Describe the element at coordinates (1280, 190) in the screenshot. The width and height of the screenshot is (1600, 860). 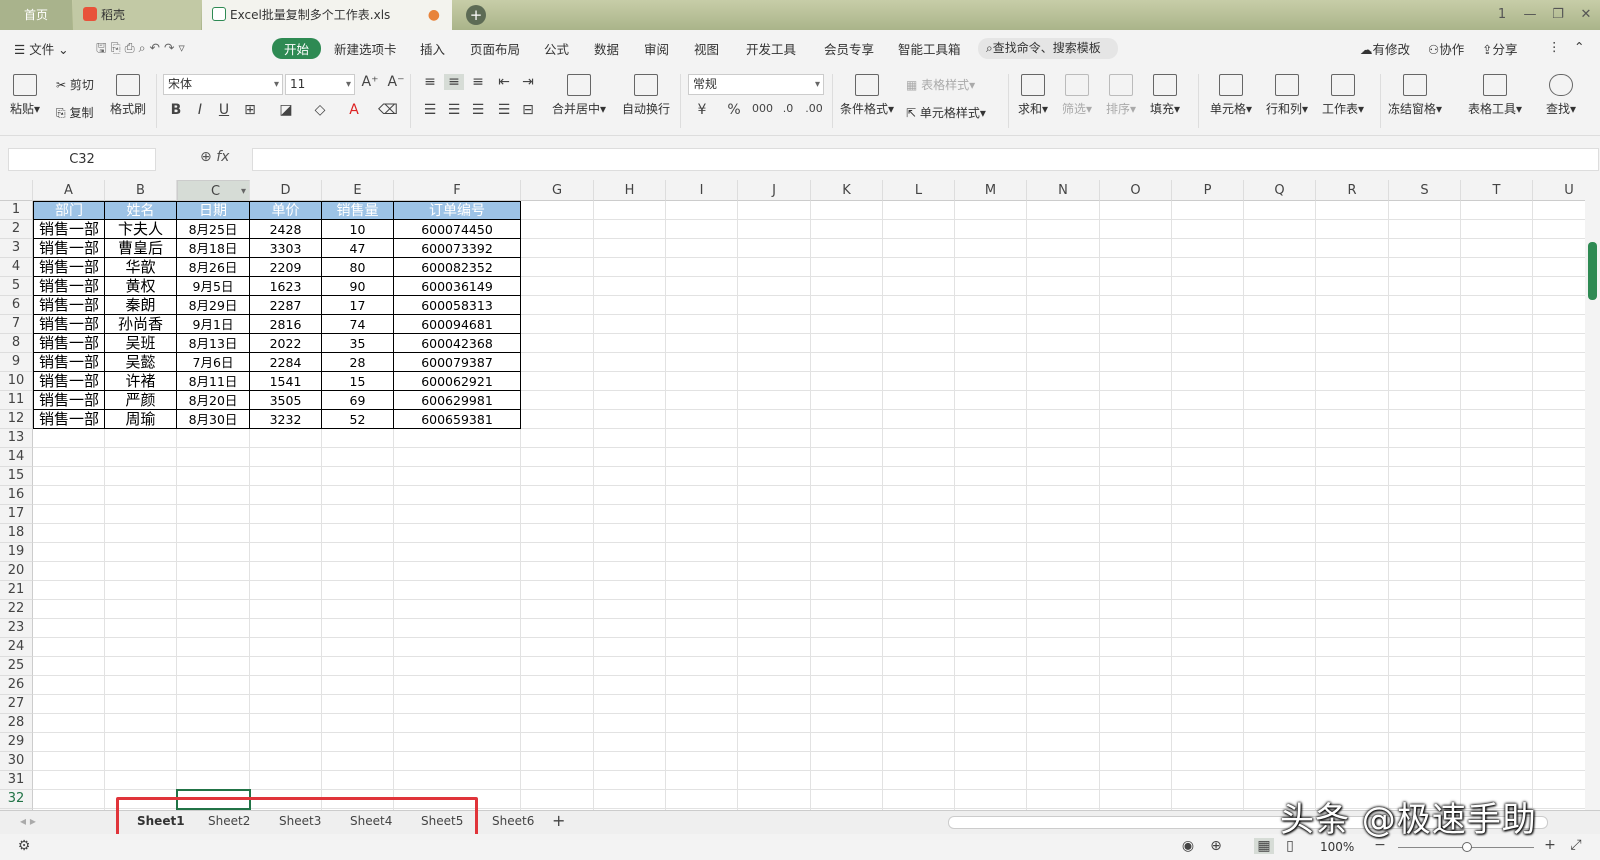
I see `column-header-Q: Q` at that location.